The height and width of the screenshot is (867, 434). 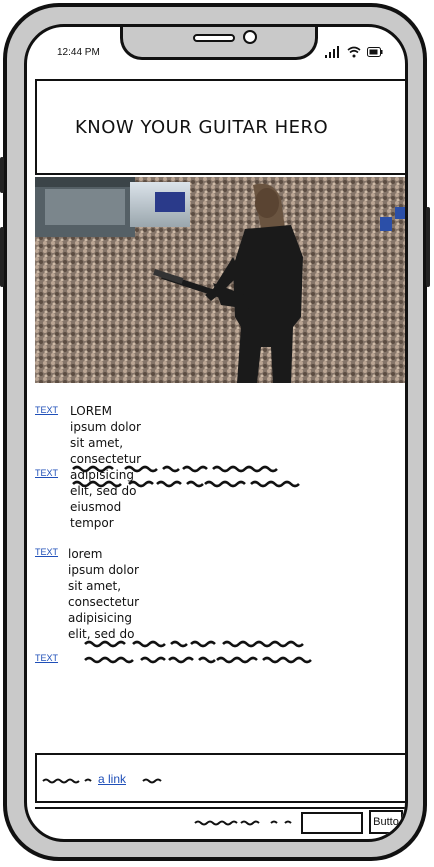 I want to click on status-icons, so click(x=354, y=52).